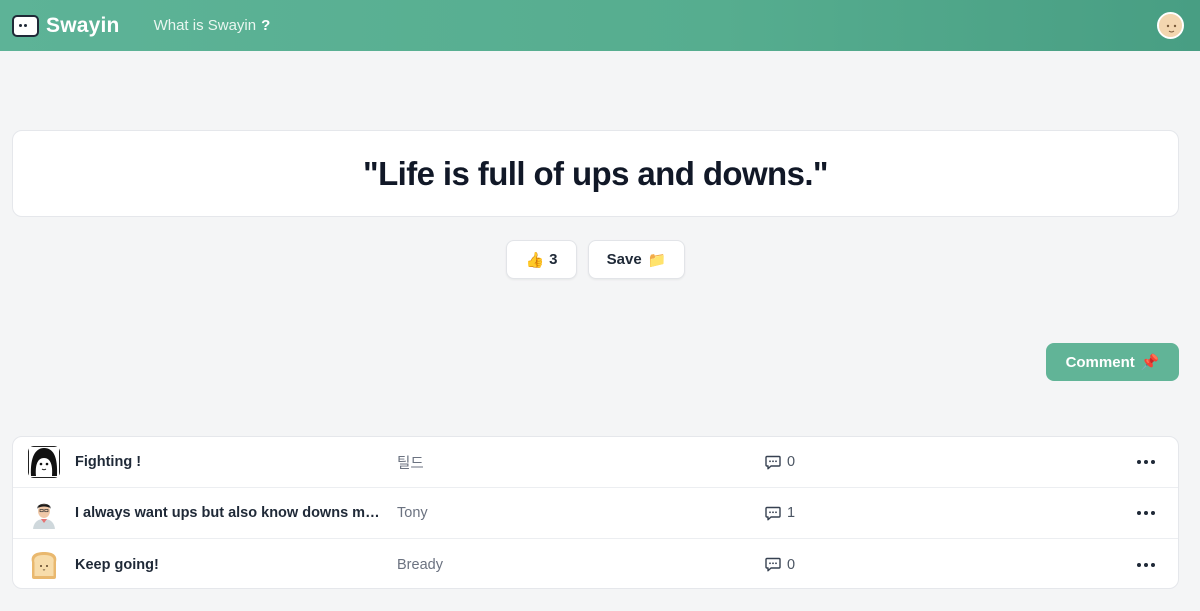  Describe the element at coordinates (205, 25) in the screenshot. I see `nav-link-label: What is Swayin` at that location.